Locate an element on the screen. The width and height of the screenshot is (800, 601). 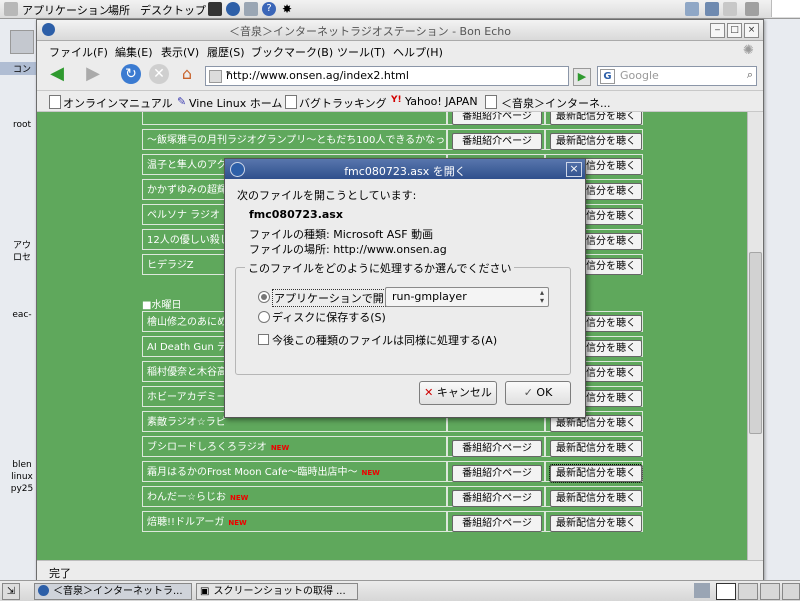
reload-button: ↻ is located at coordinates (131, 74).